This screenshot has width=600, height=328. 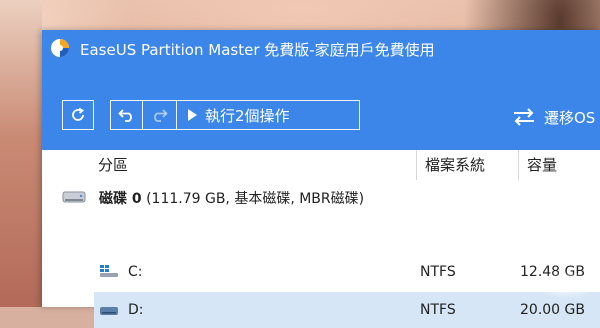 What do you see at coordinates (255, 199) in the screenshot?
I see `disk-details: (111.79 GB, 基本磁碟, MBR磁碟)` at bounding box center [255, 199].